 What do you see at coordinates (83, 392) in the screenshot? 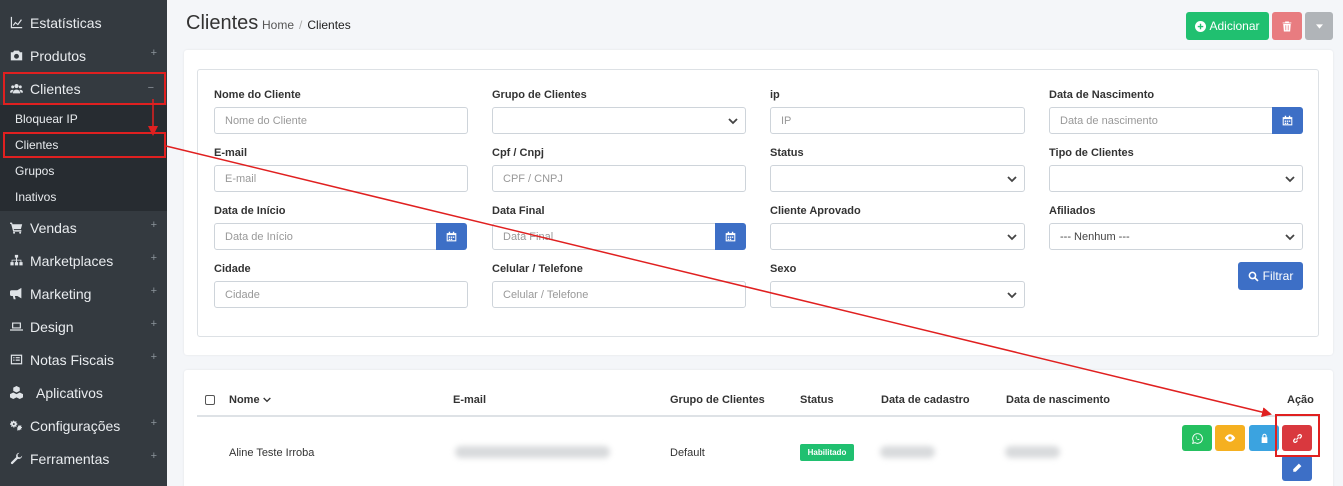
I see `nav-item-aplicativos: Aplicativos` at bounding box center [83, 392].